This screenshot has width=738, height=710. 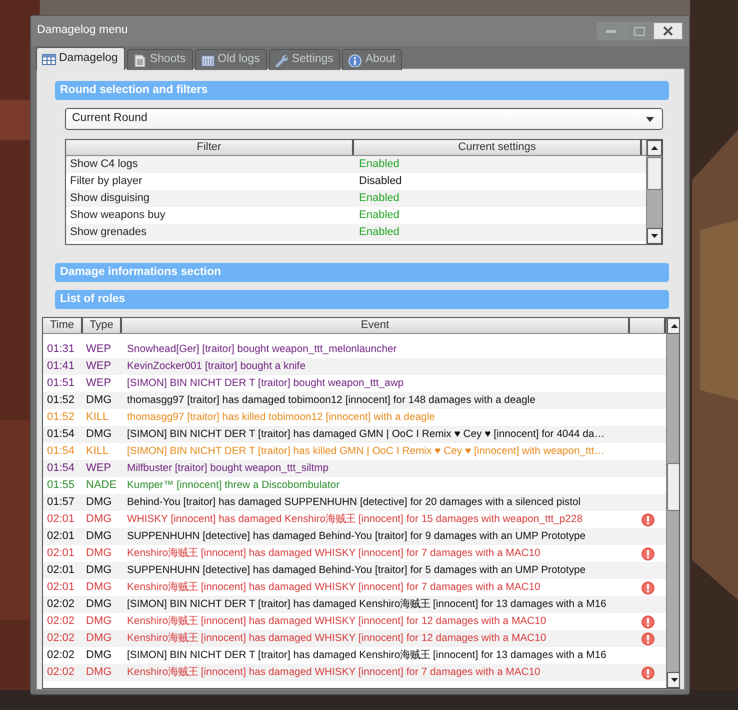 What do you see at coordinates (104, 164) in the screenshot?
I see `table-cell-text: Show C4 logs` at bounding box center [104, 164].